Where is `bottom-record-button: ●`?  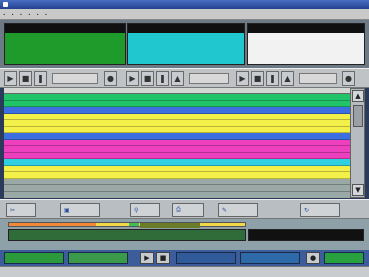 bottom-record-button: ● is located at coordinates (313, 258).